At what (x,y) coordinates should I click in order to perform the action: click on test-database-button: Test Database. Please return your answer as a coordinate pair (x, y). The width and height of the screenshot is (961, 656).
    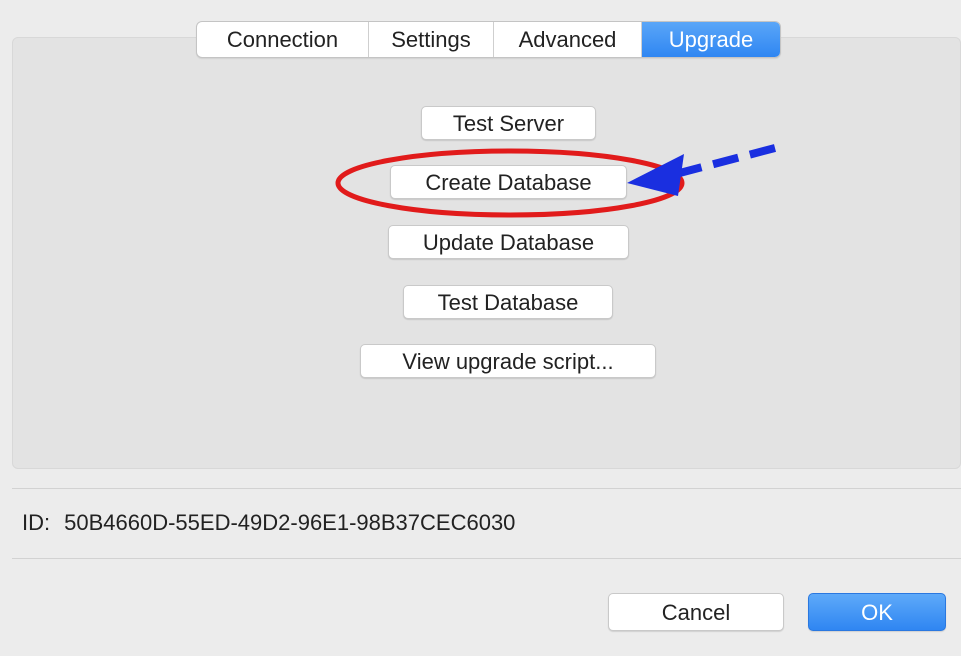
    Looking at the image, I should click on (508, 302).